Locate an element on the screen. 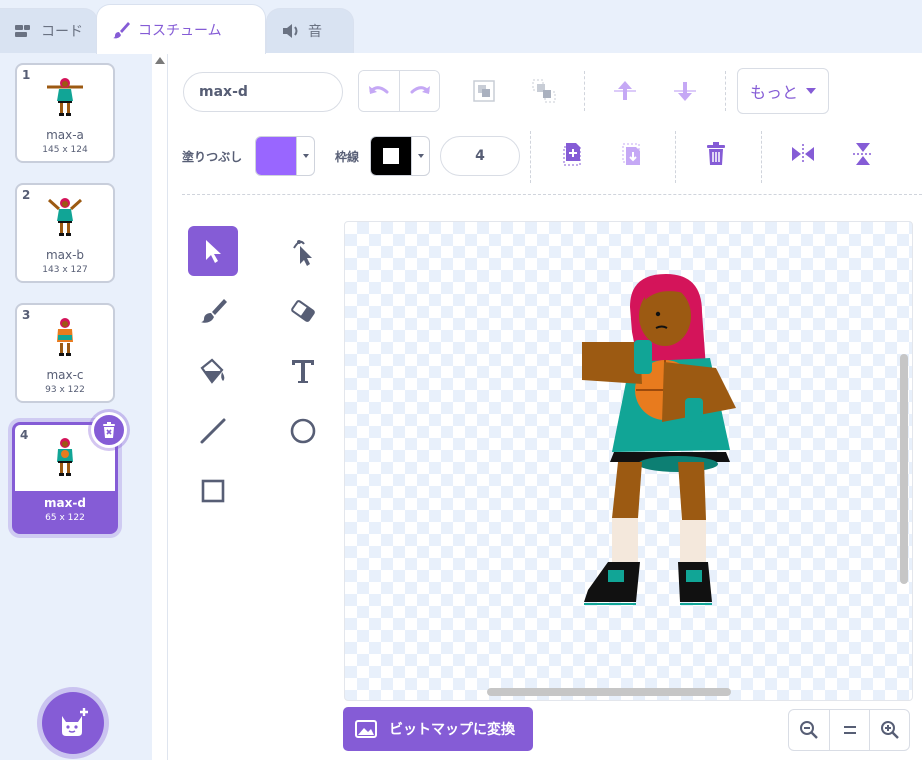 This screenshot has height=760, width=922. tab-bar: コード コスチューム 音 is located at coordinates (461, 27).